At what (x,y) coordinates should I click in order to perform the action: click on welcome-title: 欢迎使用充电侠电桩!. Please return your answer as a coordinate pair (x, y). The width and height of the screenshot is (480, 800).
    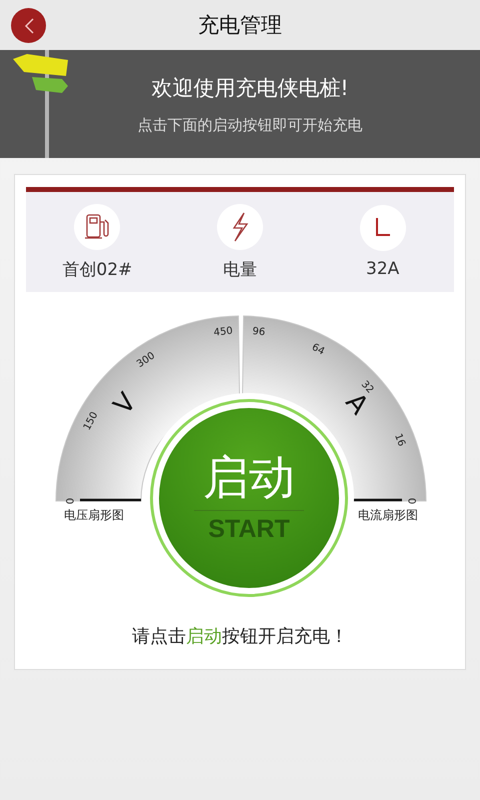
    Looking at the image, I should click on (250, 88).